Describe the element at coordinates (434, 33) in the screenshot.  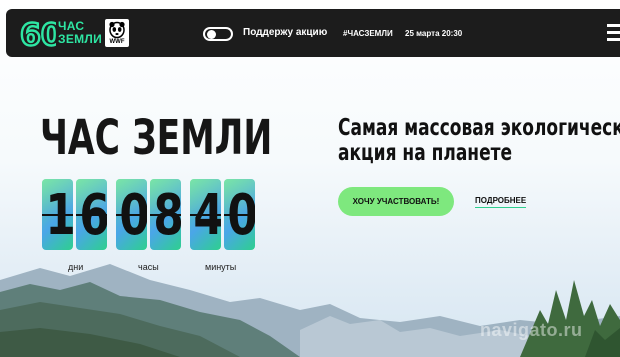
I see `event-date: 25 марта 20:30` at that location.